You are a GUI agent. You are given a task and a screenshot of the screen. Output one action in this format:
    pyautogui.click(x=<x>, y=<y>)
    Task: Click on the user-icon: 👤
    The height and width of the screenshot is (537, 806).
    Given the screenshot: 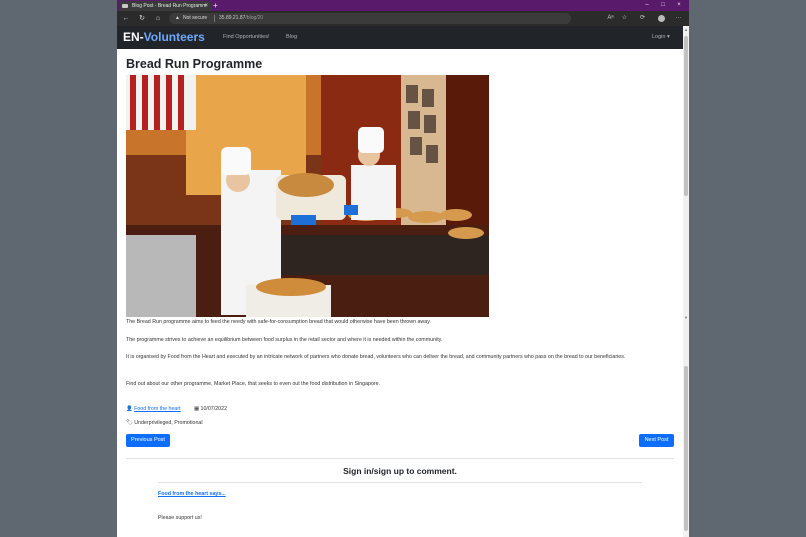 What is the action you would take?
    pyautogui.click(x=129, y=409)
    